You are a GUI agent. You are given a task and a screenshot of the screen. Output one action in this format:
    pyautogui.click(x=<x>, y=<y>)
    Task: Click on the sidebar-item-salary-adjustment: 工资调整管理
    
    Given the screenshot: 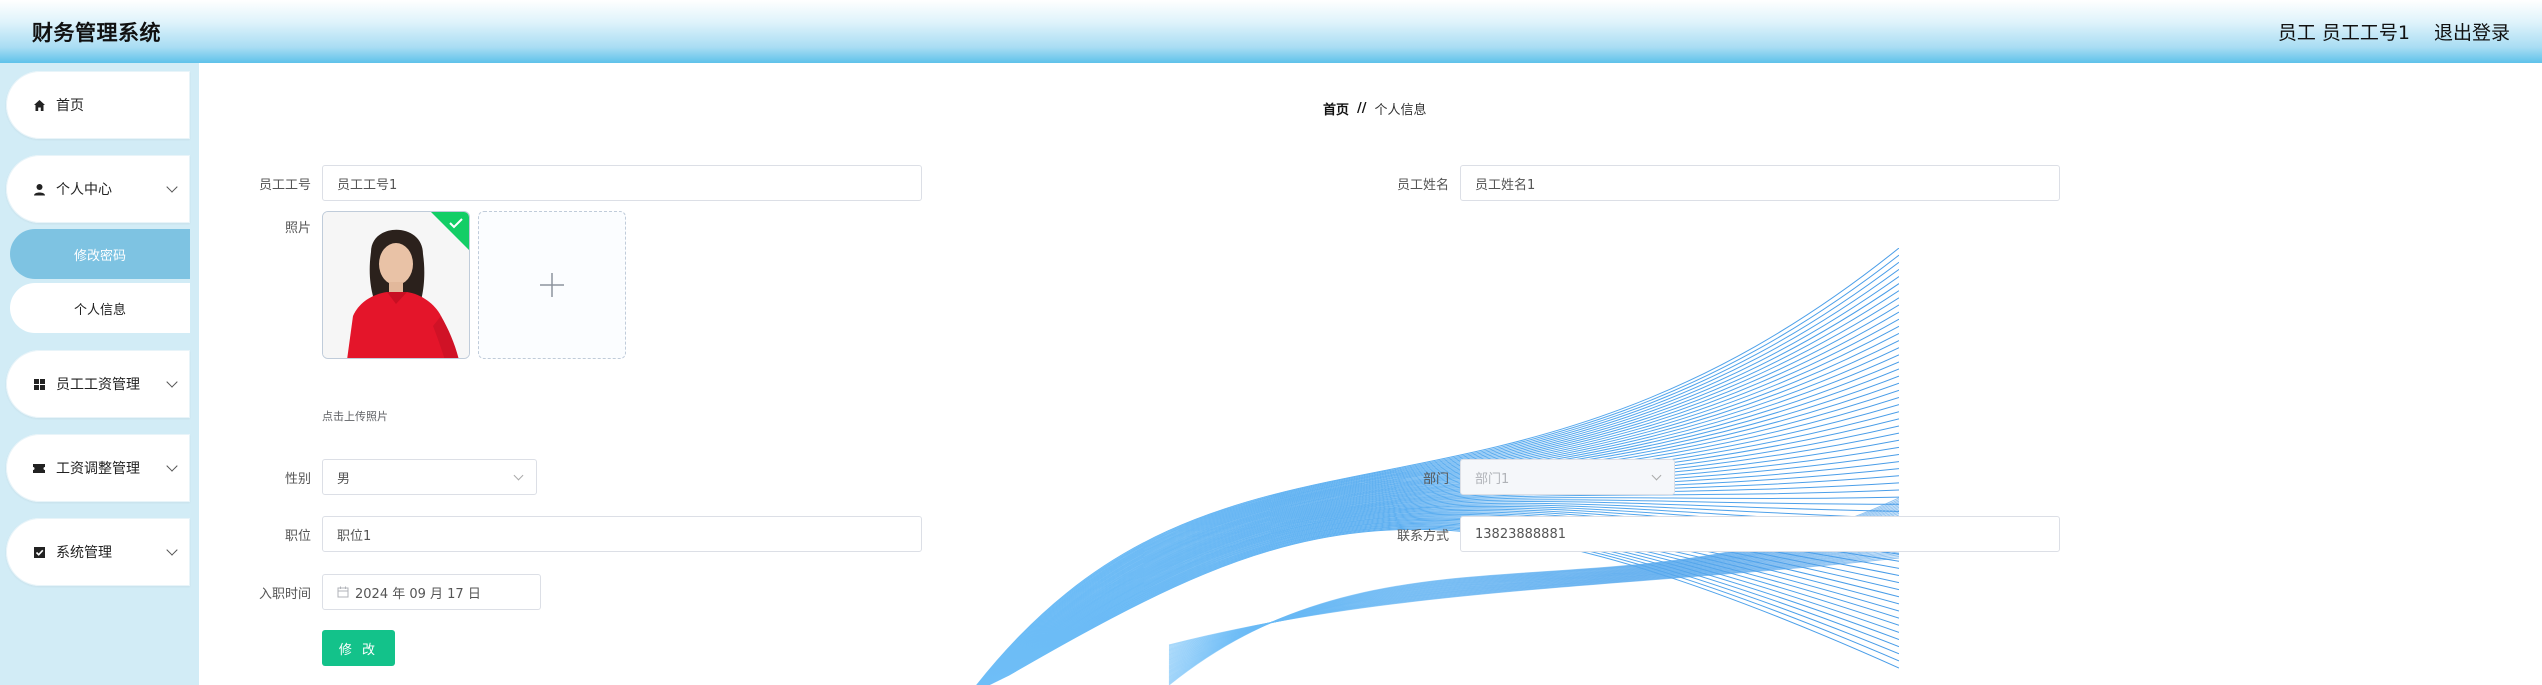 What is the action you would take?
    pyautogui.click(x=98, y=468)
    